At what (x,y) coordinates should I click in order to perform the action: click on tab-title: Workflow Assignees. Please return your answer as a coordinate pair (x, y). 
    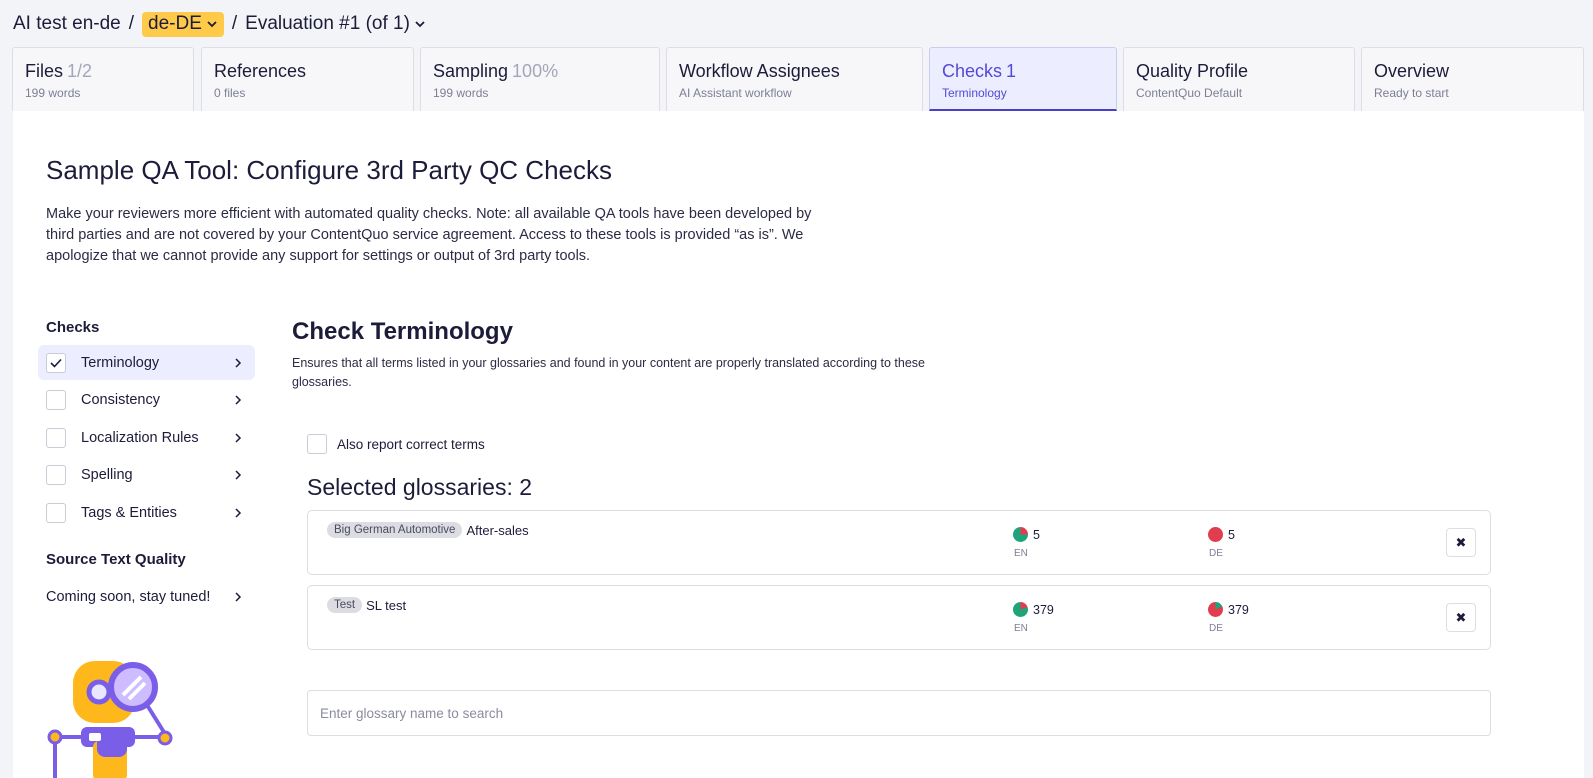
    Looking at the image, I should click on (759, 71).